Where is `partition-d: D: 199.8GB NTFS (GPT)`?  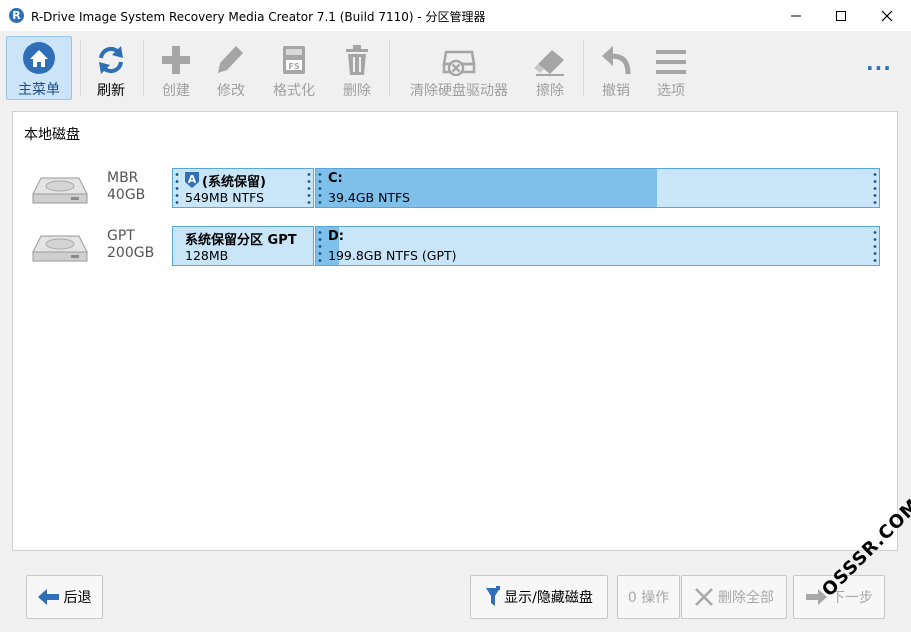 partition-d: D: 199.8GB NTFS (GPT) is located at coordinates (597, 246).